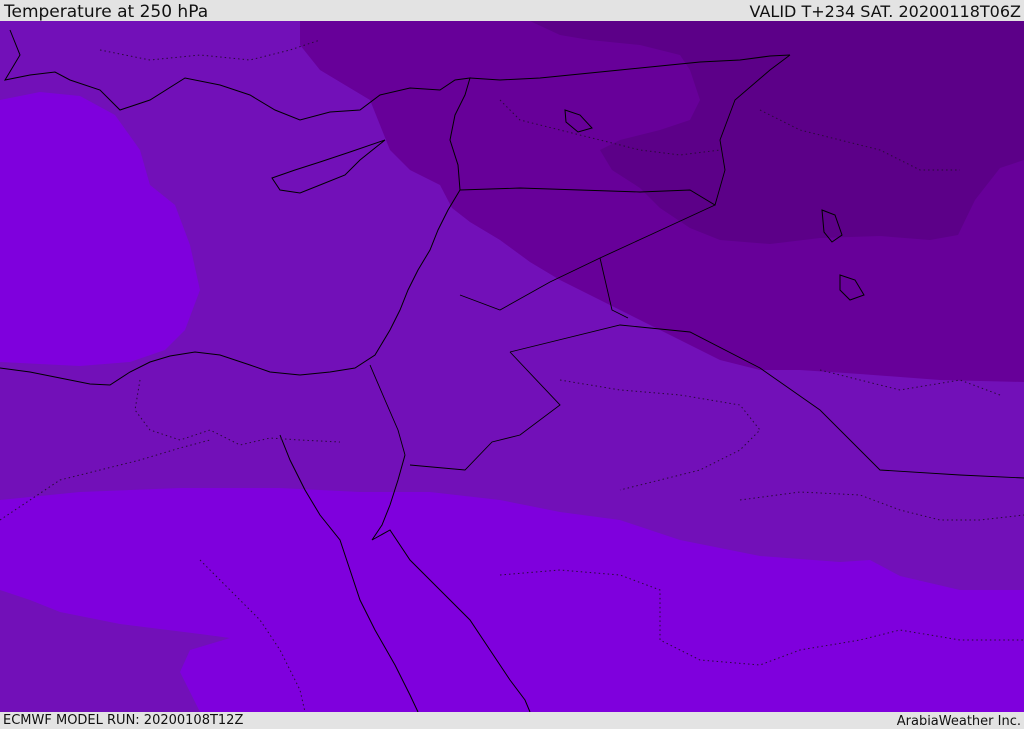 Image resolution: width=1024 pixels, height=729 pixels. Describe the element at coordinates (885, 11) in the screenshot. I see `valid-time: VALID T+234 SAT. 20200118T06Z` at that location.